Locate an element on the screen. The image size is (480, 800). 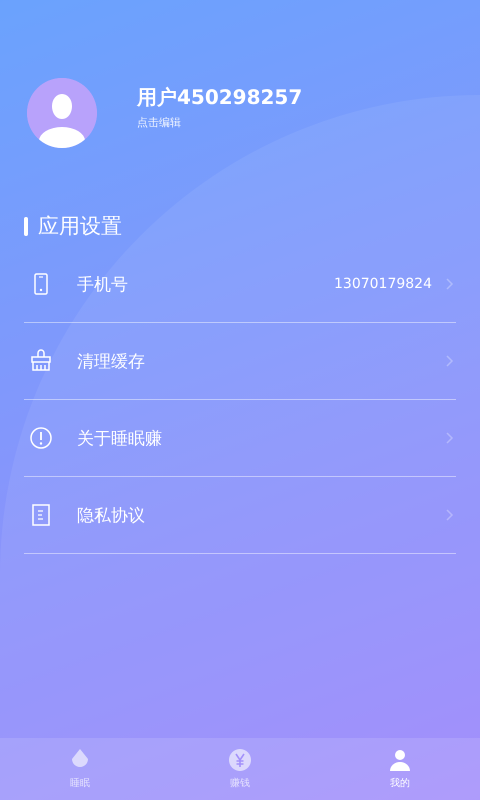
settings-label: 清理缓存 is located at coordinates (111, 361).